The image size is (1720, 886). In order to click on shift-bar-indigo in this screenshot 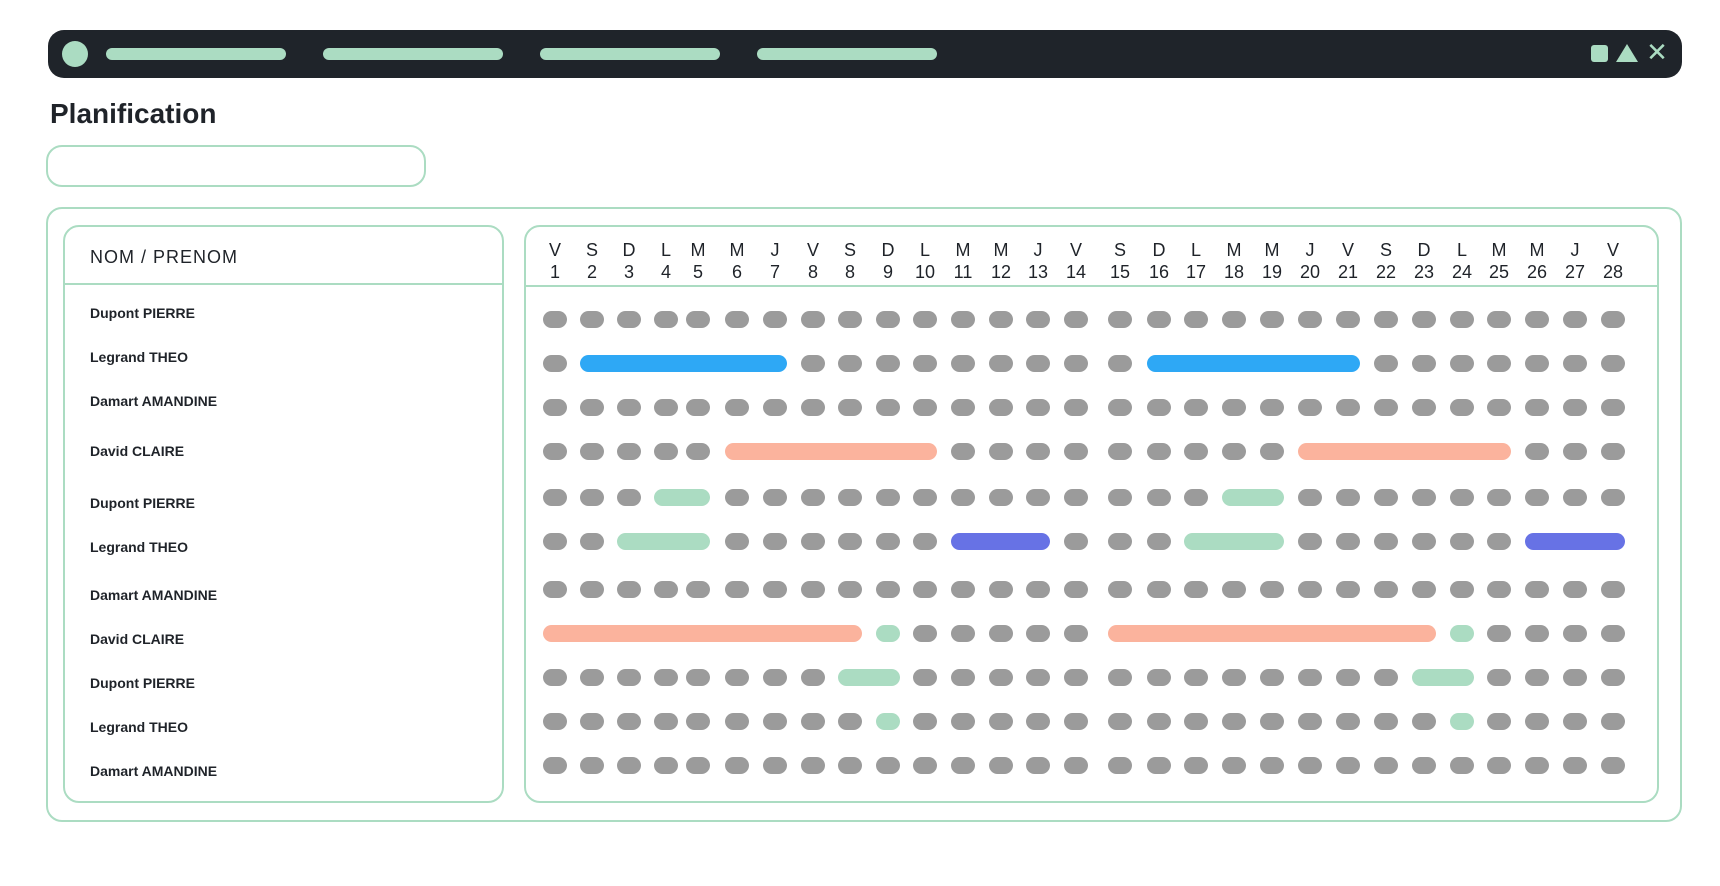, I will do `click(1000, 541)`.